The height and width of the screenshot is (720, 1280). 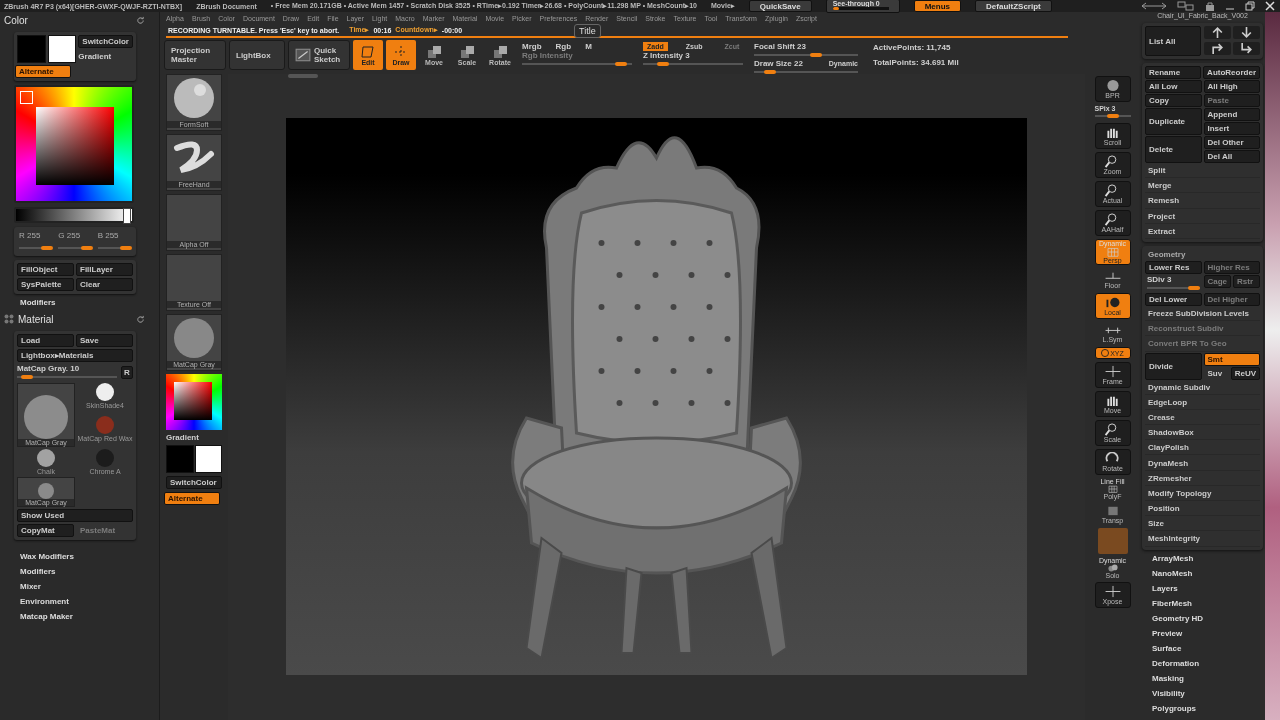 What do you see at coordinates (1204, 558) in the screenshot?
I see `subpalette-item: ArrayMesh` at bounding box center [1204, 558].